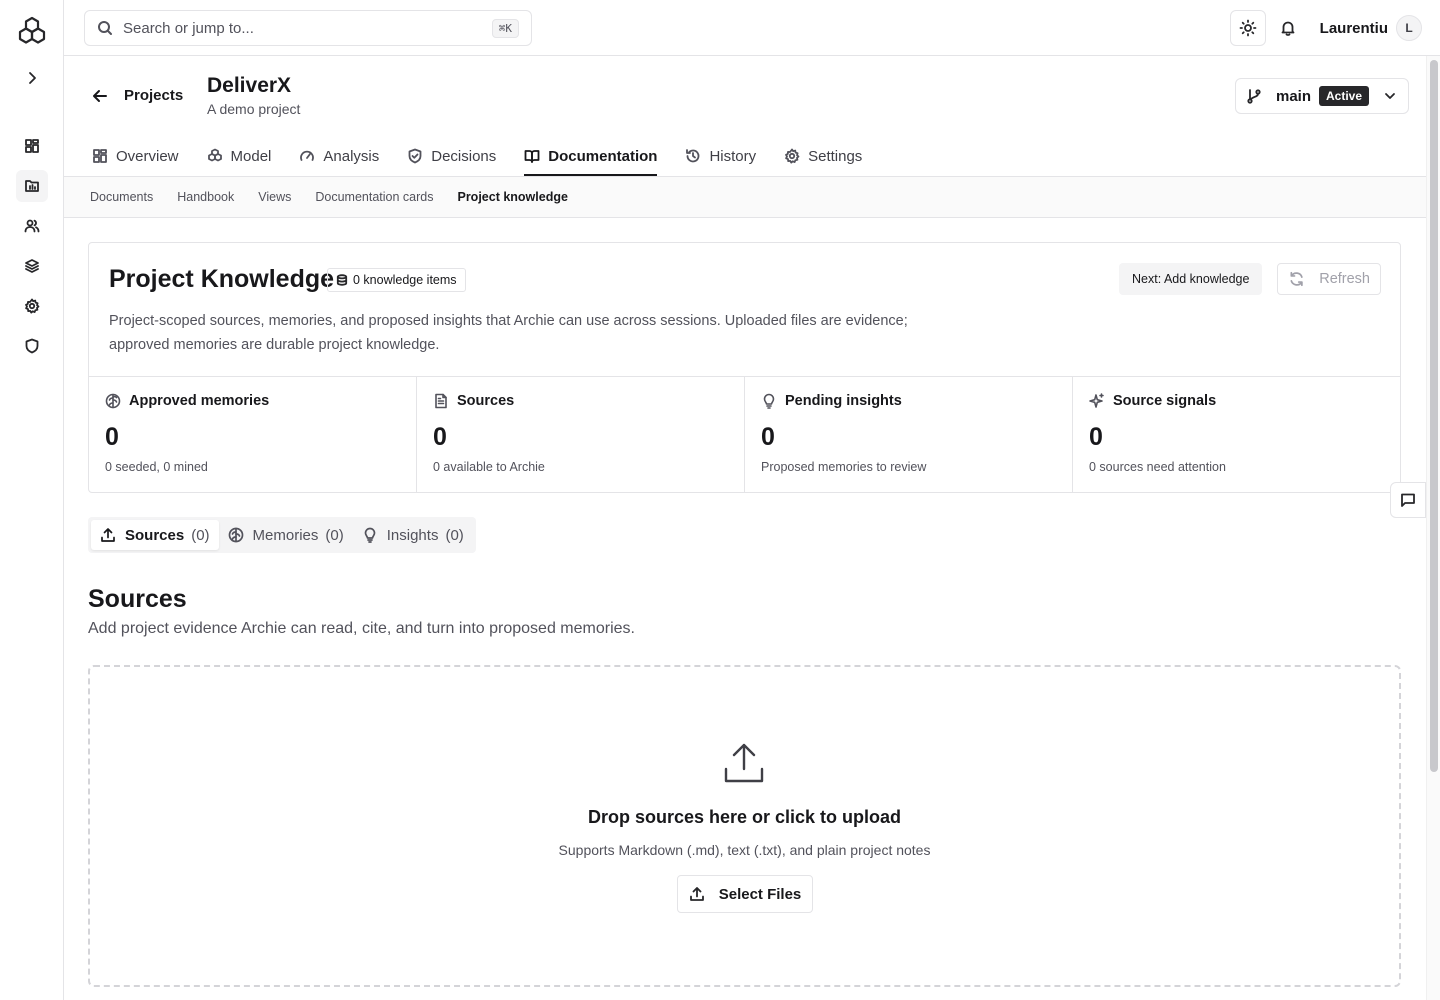  Describe the element at coordinates (441, 401) in the screenshot. I see `file-text-icon` at that location.